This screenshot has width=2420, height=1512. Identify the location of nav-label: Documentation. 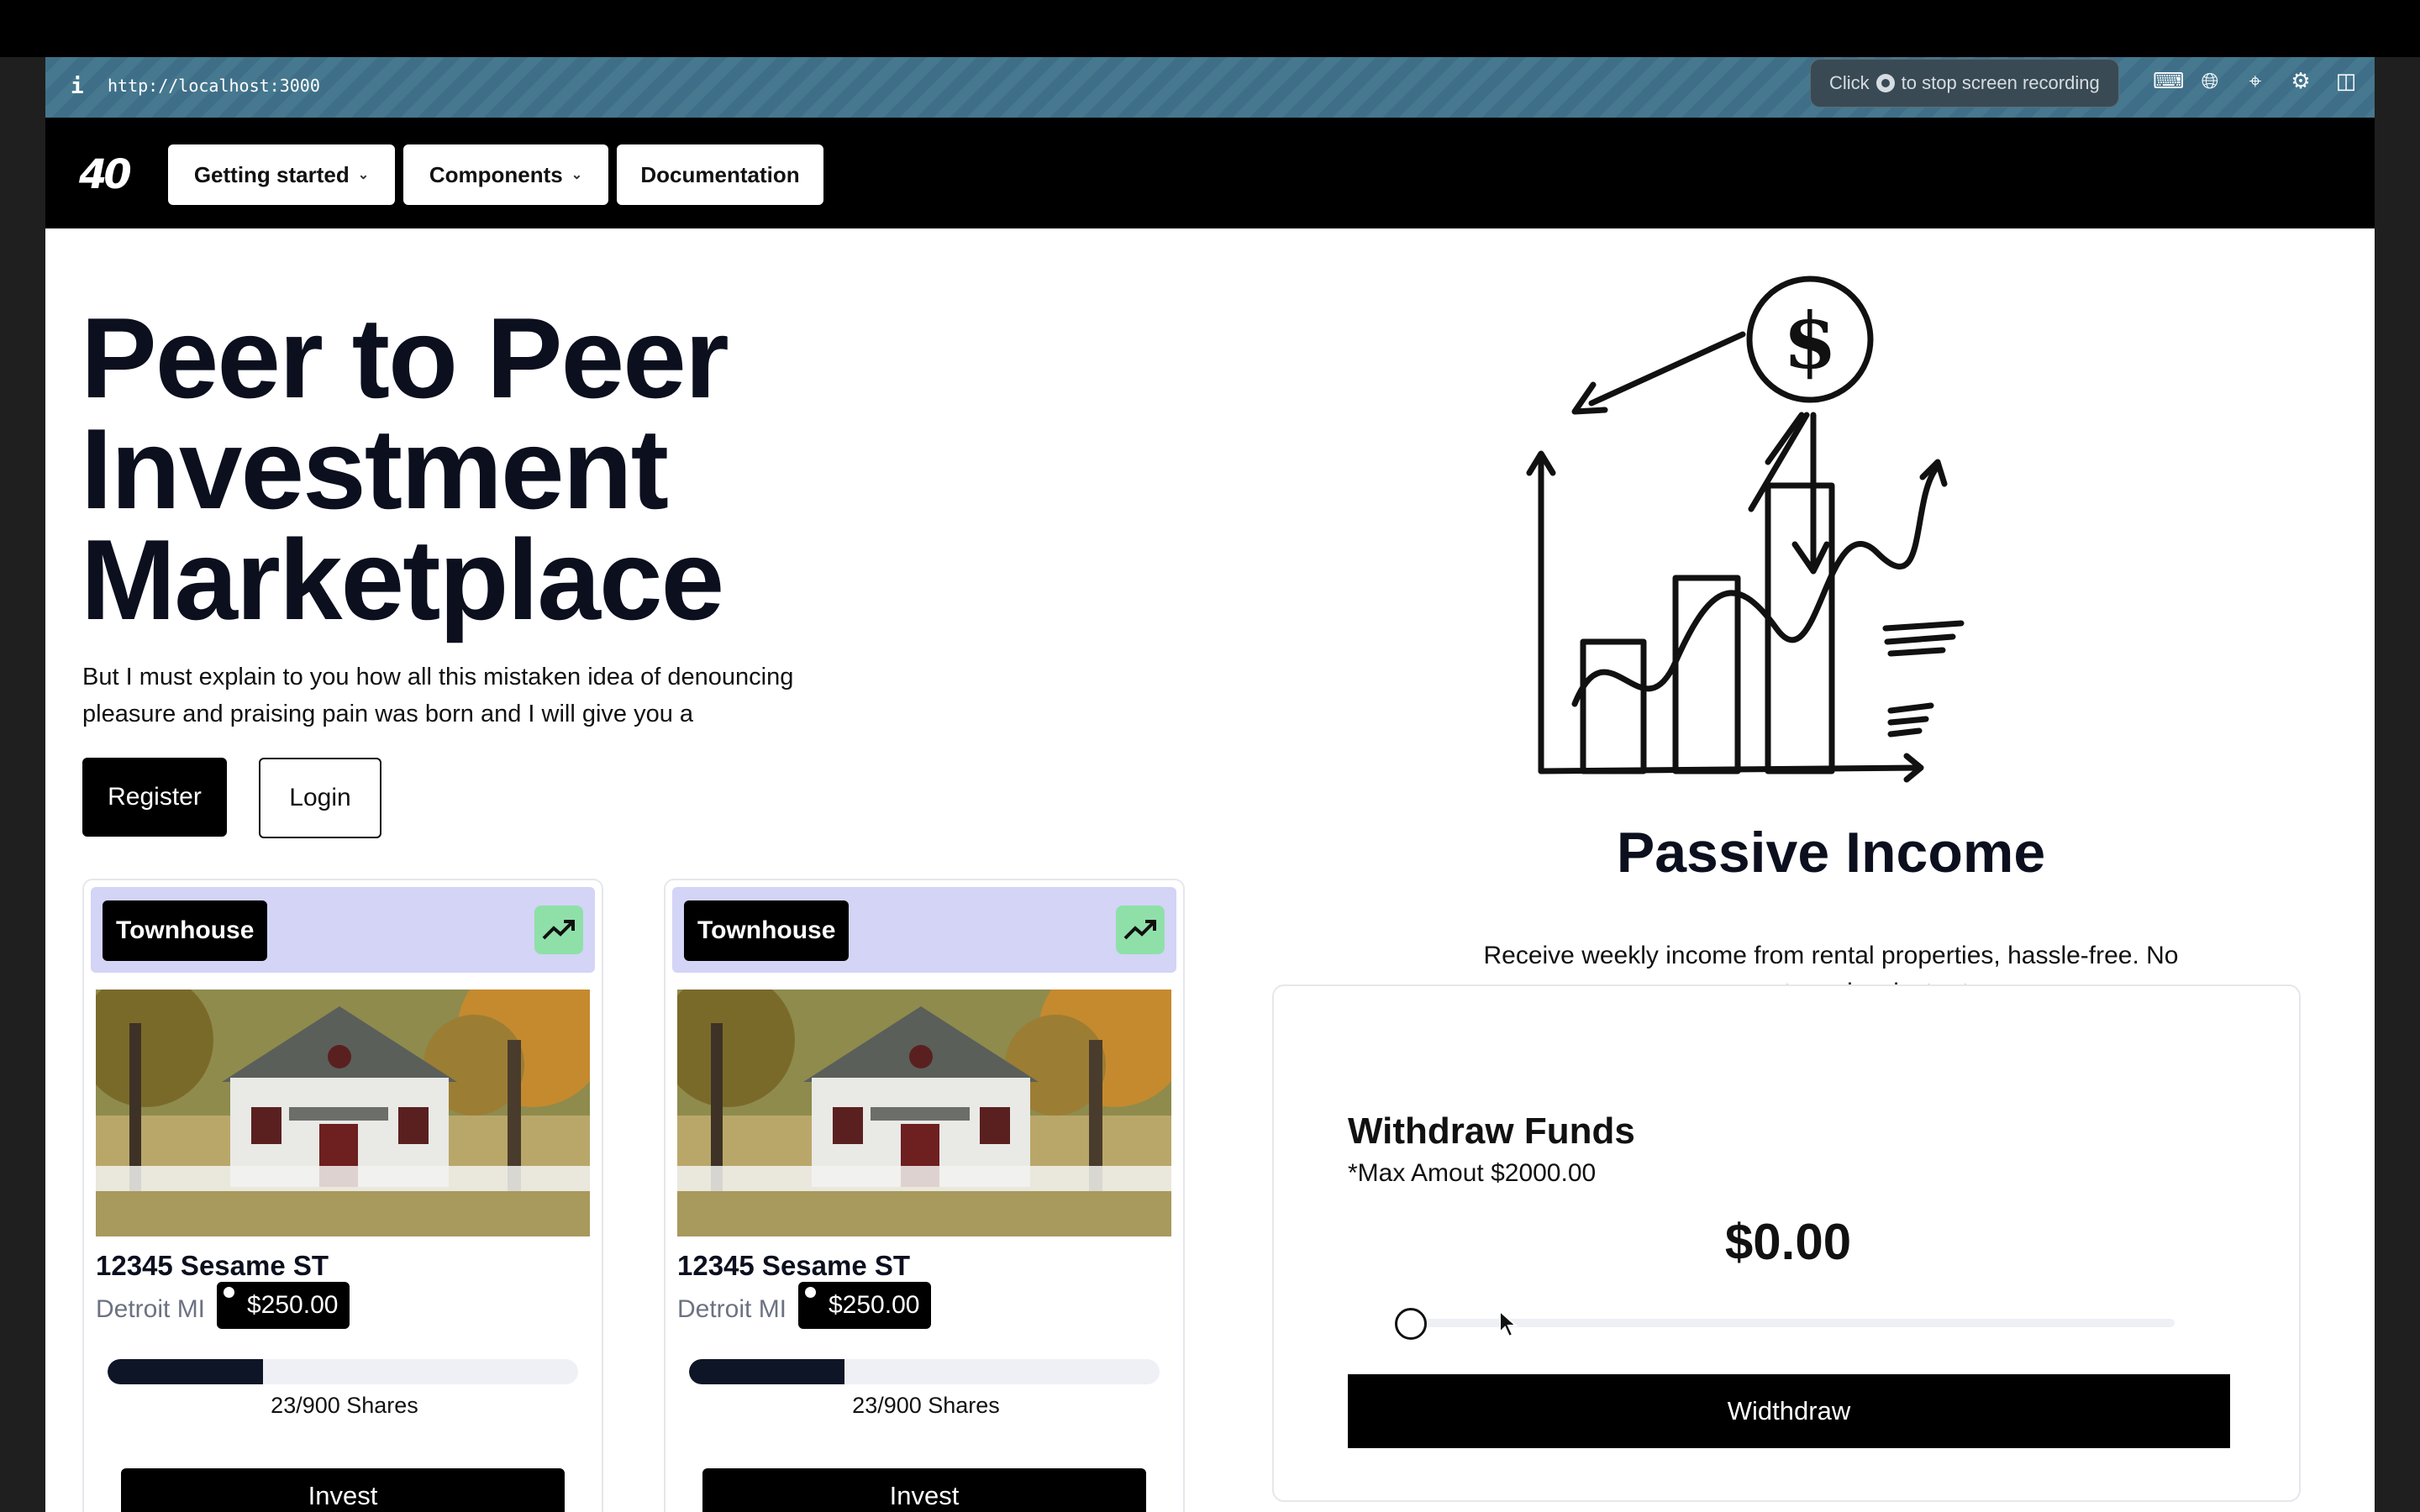
(720, 174).